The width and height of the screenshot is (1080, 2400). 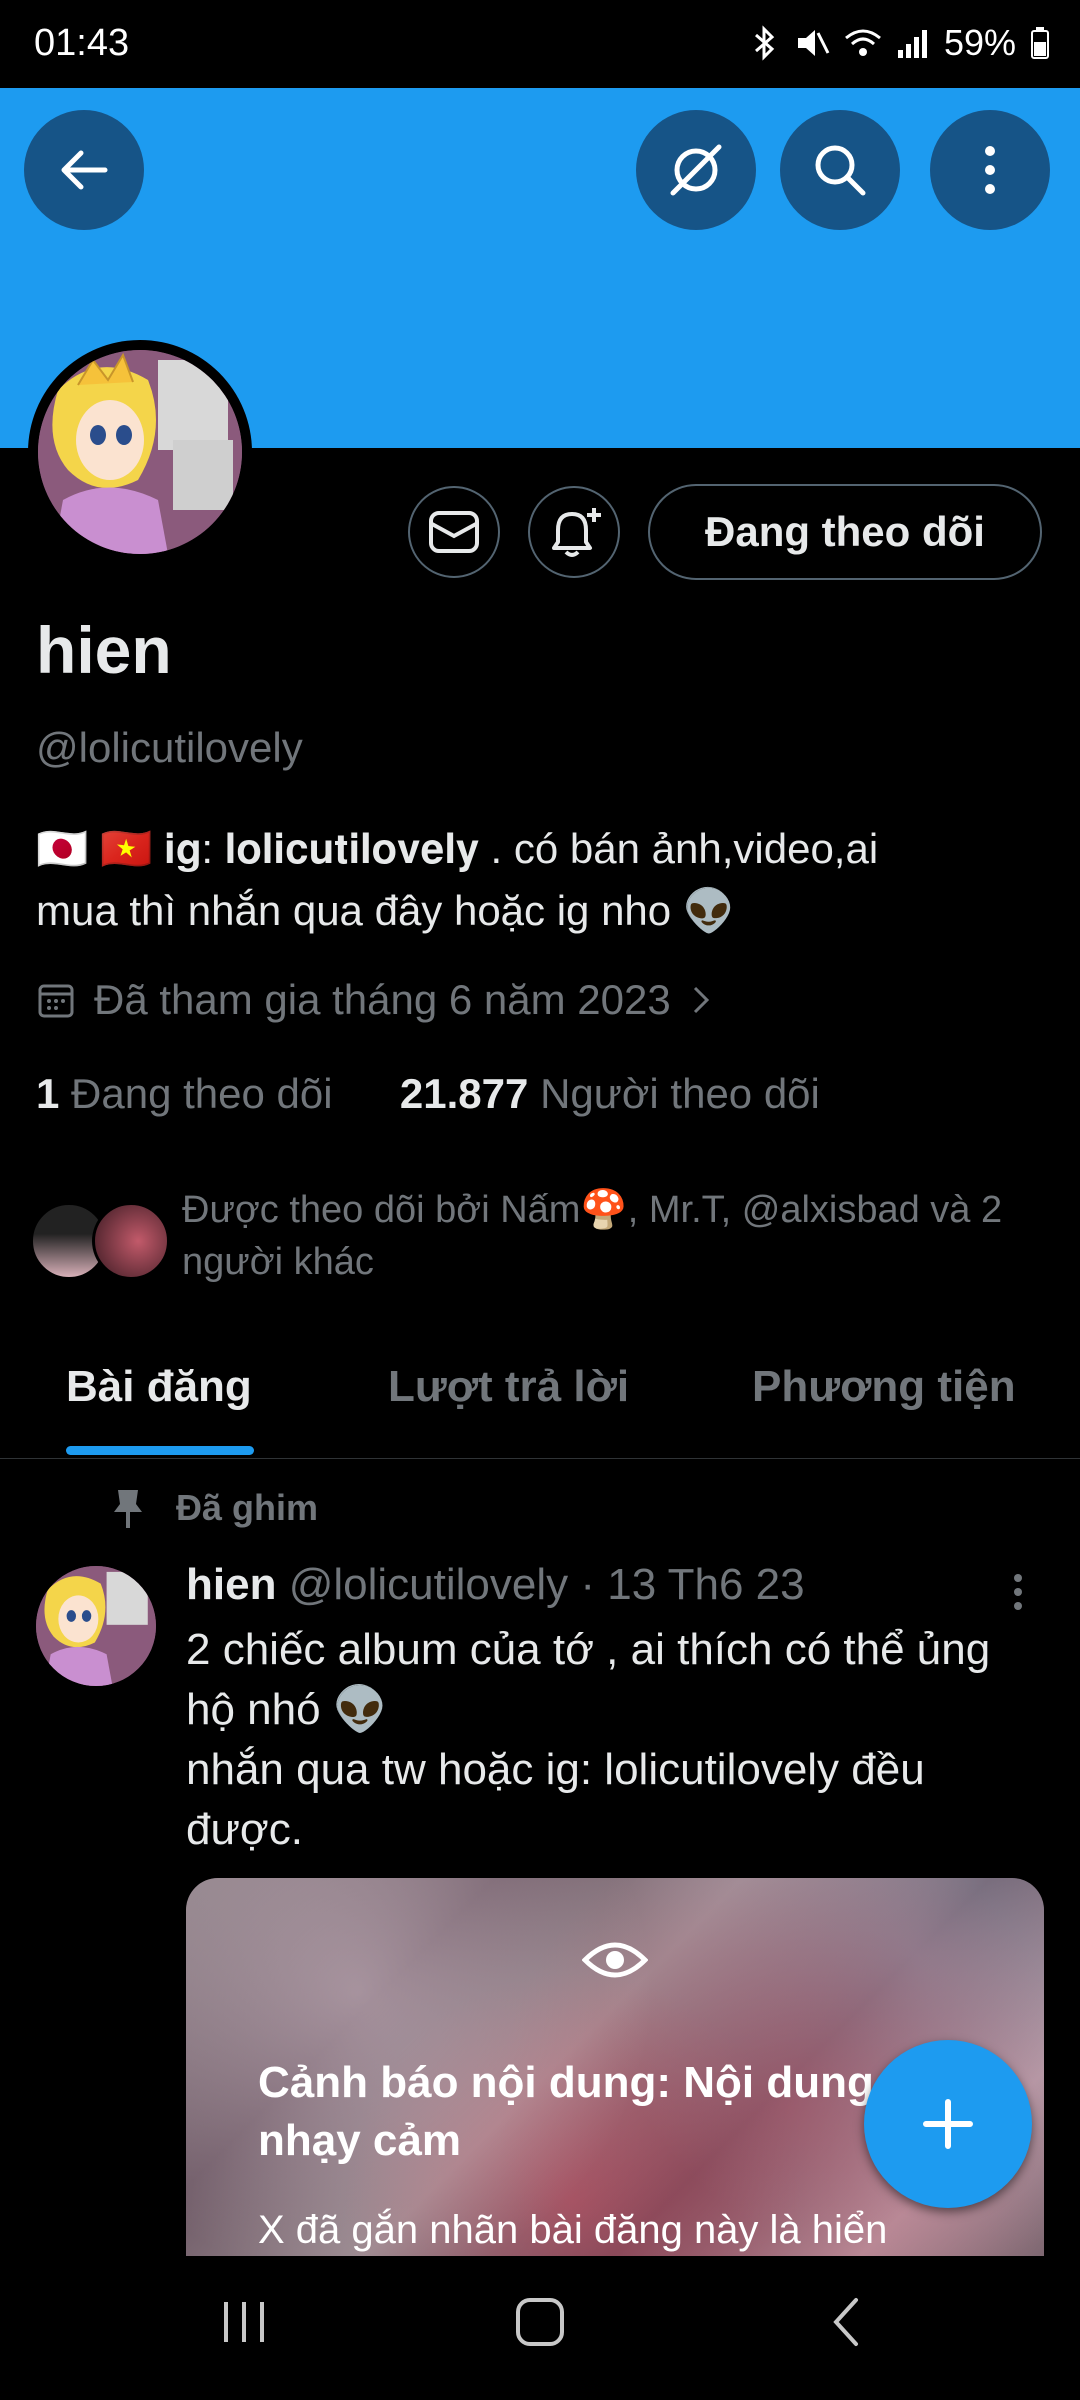 I want to click on post-text-line-3: nhắn qua tw hoặc ig: lolicutilovely đều, so click(x=555, y=1769).